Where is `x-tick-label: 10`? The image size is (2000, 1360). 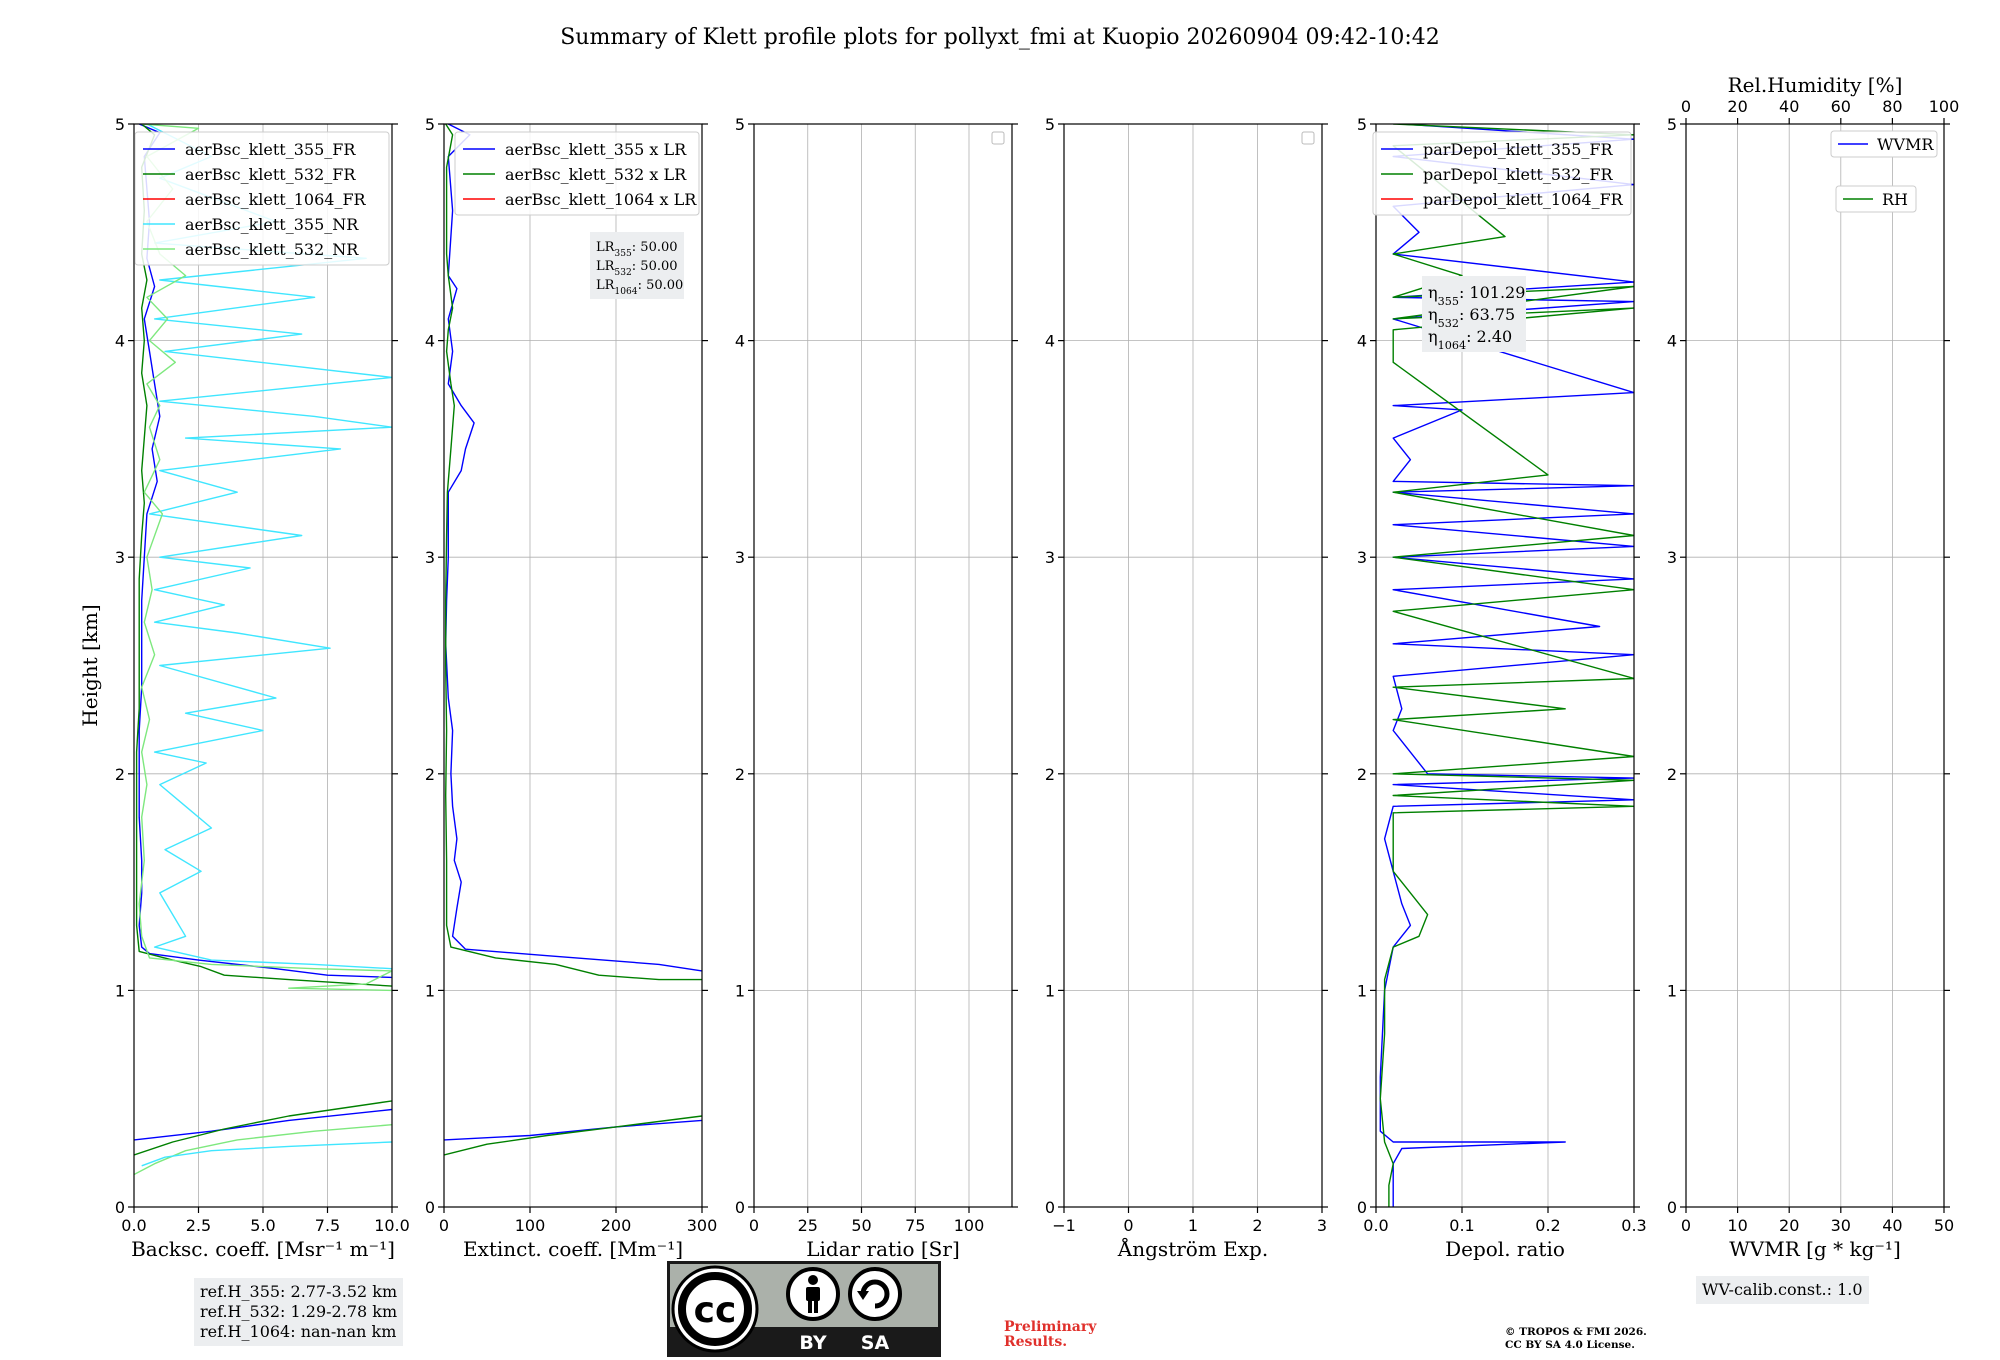
x-tick-label: 10 is located at coordinates (1737, 1225).